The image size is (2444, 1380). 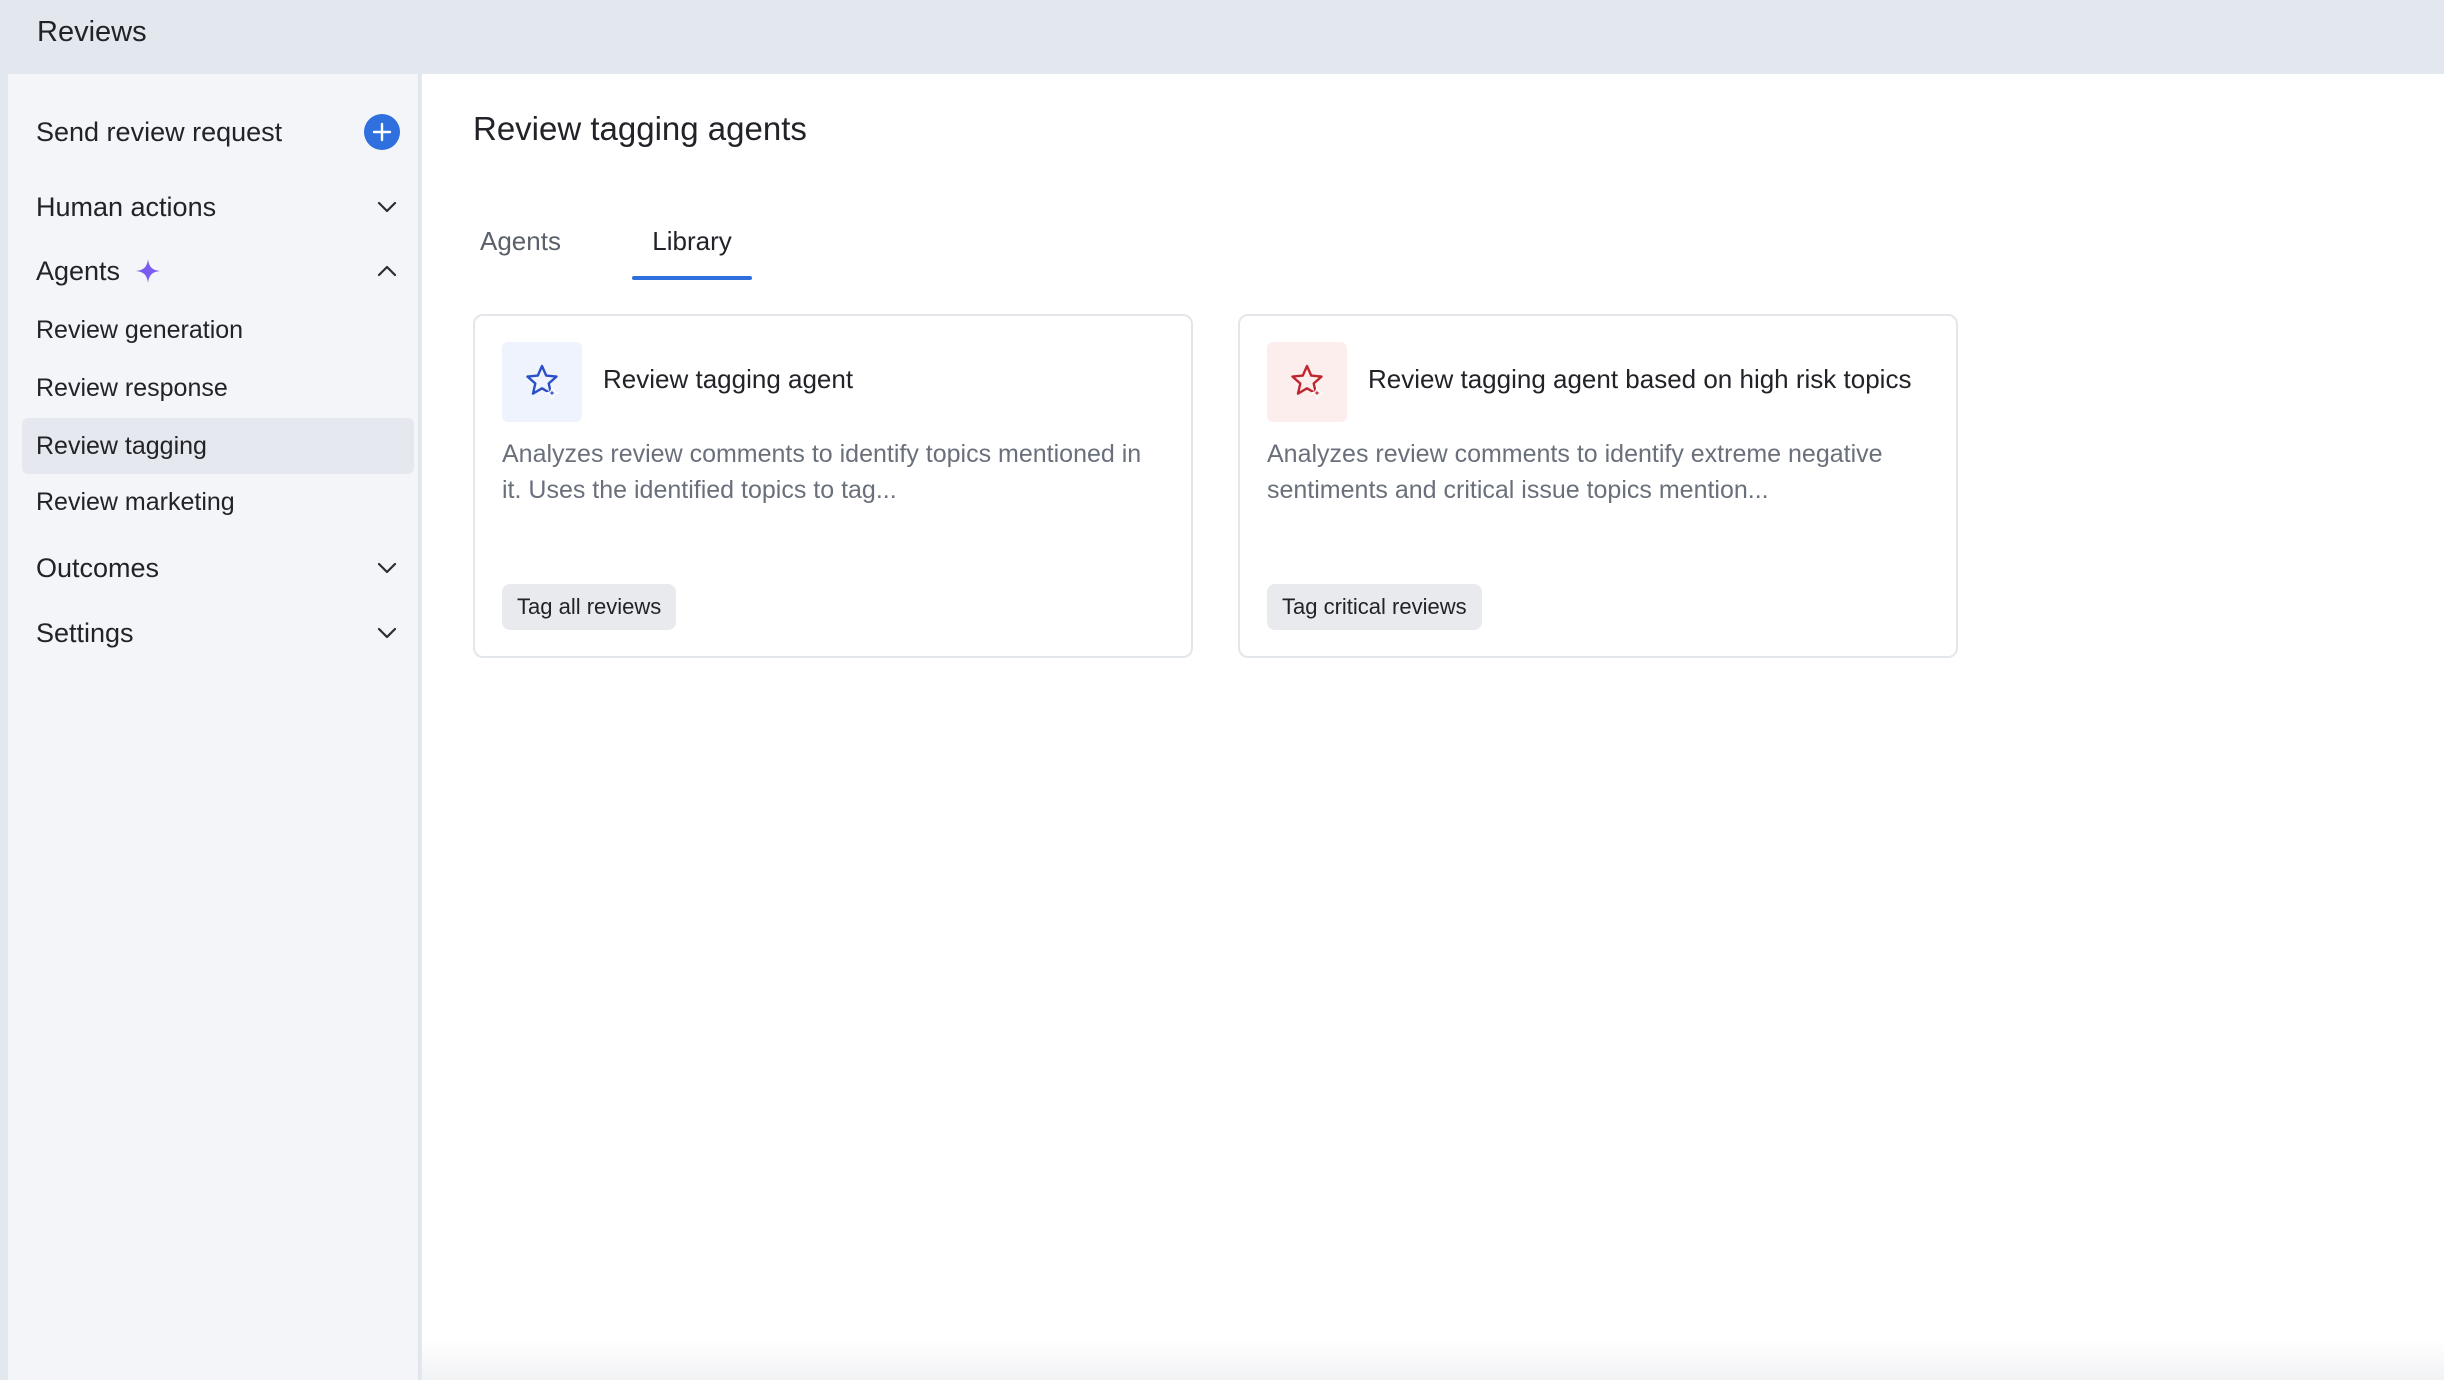 What do you see at coordinates (589, 607) in the screenshot?
I see `card-tag-chip: Tag all reviews` at bounding box center [589, 607].